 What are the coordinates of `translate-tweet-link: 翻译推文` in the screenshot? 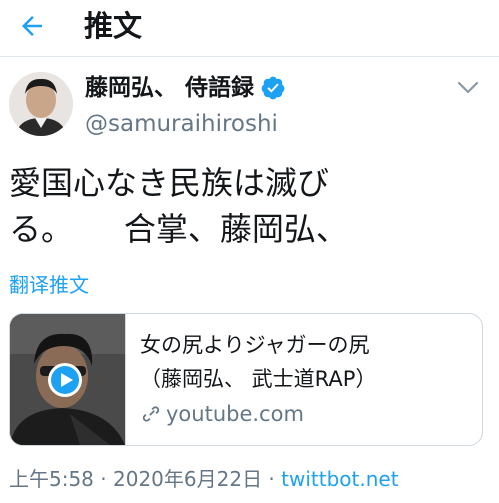 It's located at (49, 285).